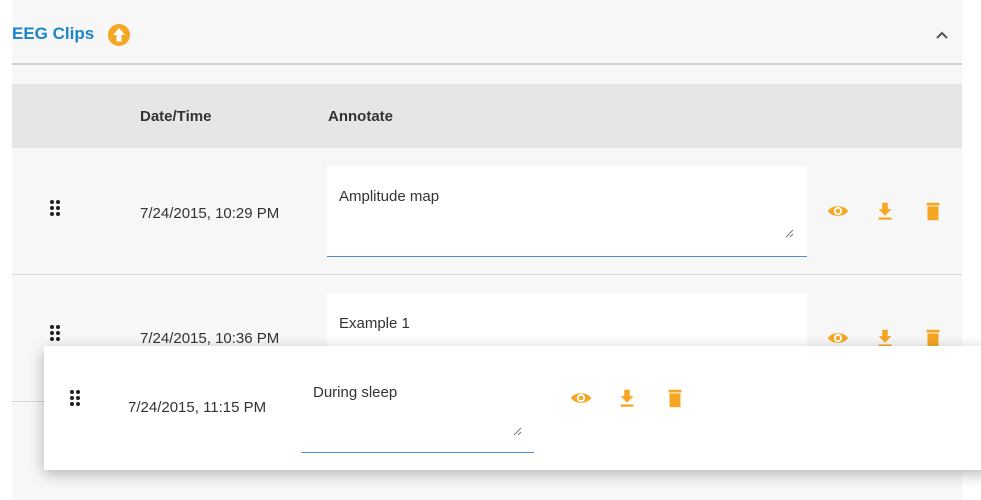 Image resolution: width=981 pixels, height=500 pixels. What do you see at coordinates (355, 392) in the screenshot?
I see `annotation-text: During sleep` at bounding box center [355, 392].